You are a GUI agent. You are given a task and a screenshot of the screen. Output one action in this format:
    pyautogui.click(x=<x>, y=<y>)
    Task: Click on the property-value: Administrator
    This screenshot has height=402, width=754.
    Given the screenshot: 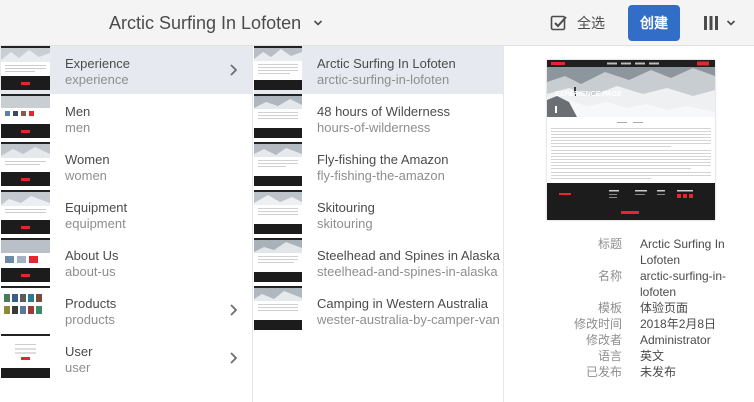 What is the action you would take?
    pyautogui.click(x=675, y=340)
    